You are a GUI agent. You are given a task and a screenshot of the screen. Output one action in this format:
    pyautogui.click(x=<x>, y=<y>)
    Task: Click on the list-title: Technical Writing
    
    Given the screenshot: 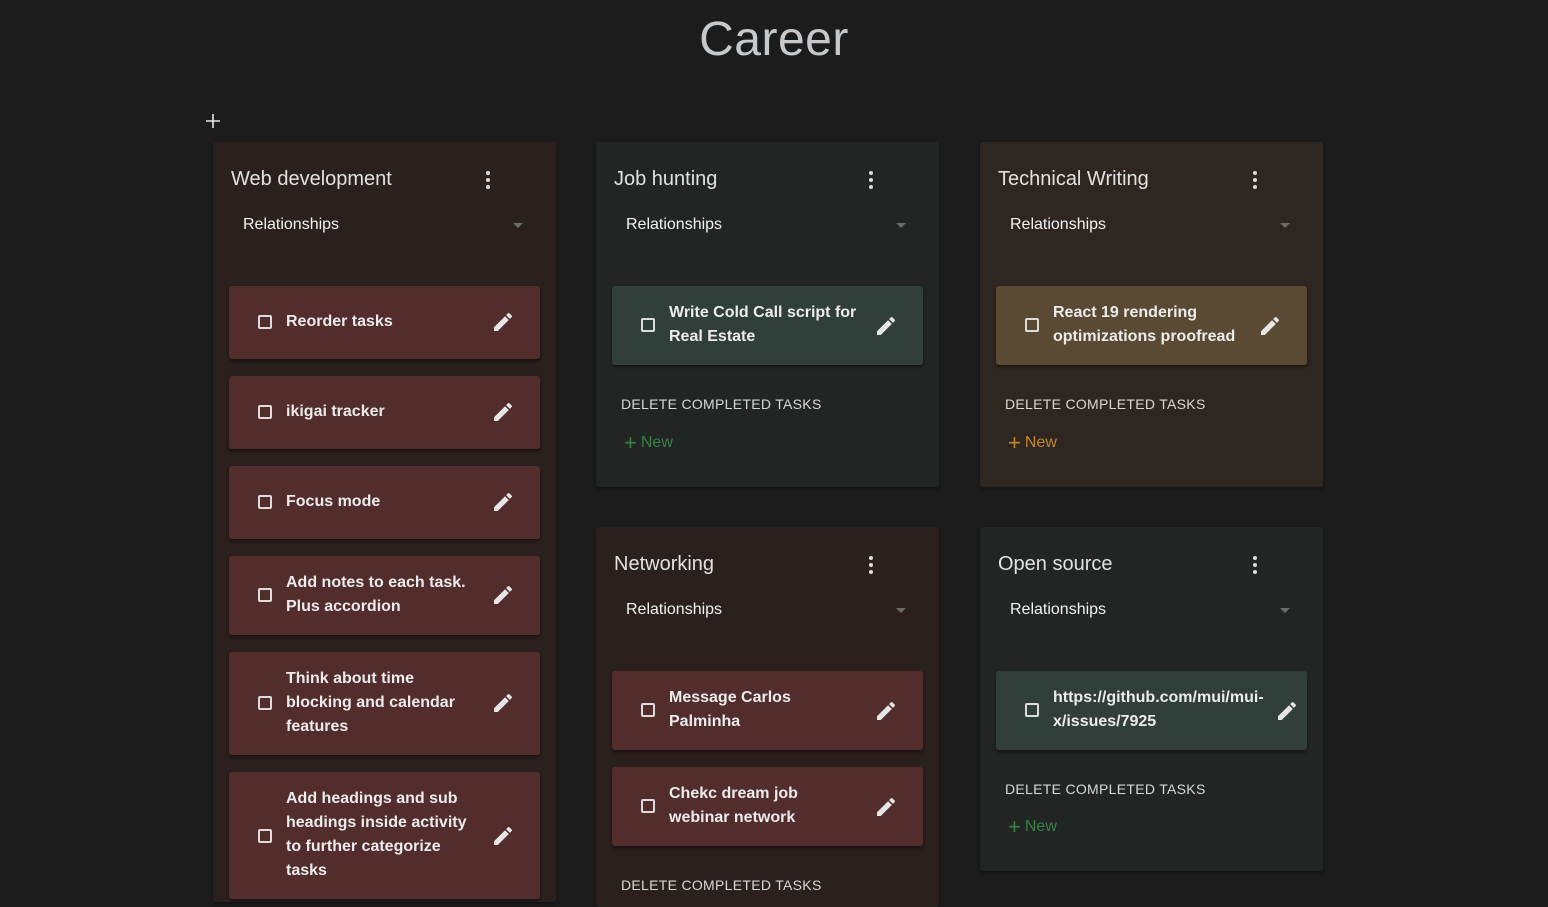 What is the action you would take?
    pyautogui.click(x=1073, y=179)
    